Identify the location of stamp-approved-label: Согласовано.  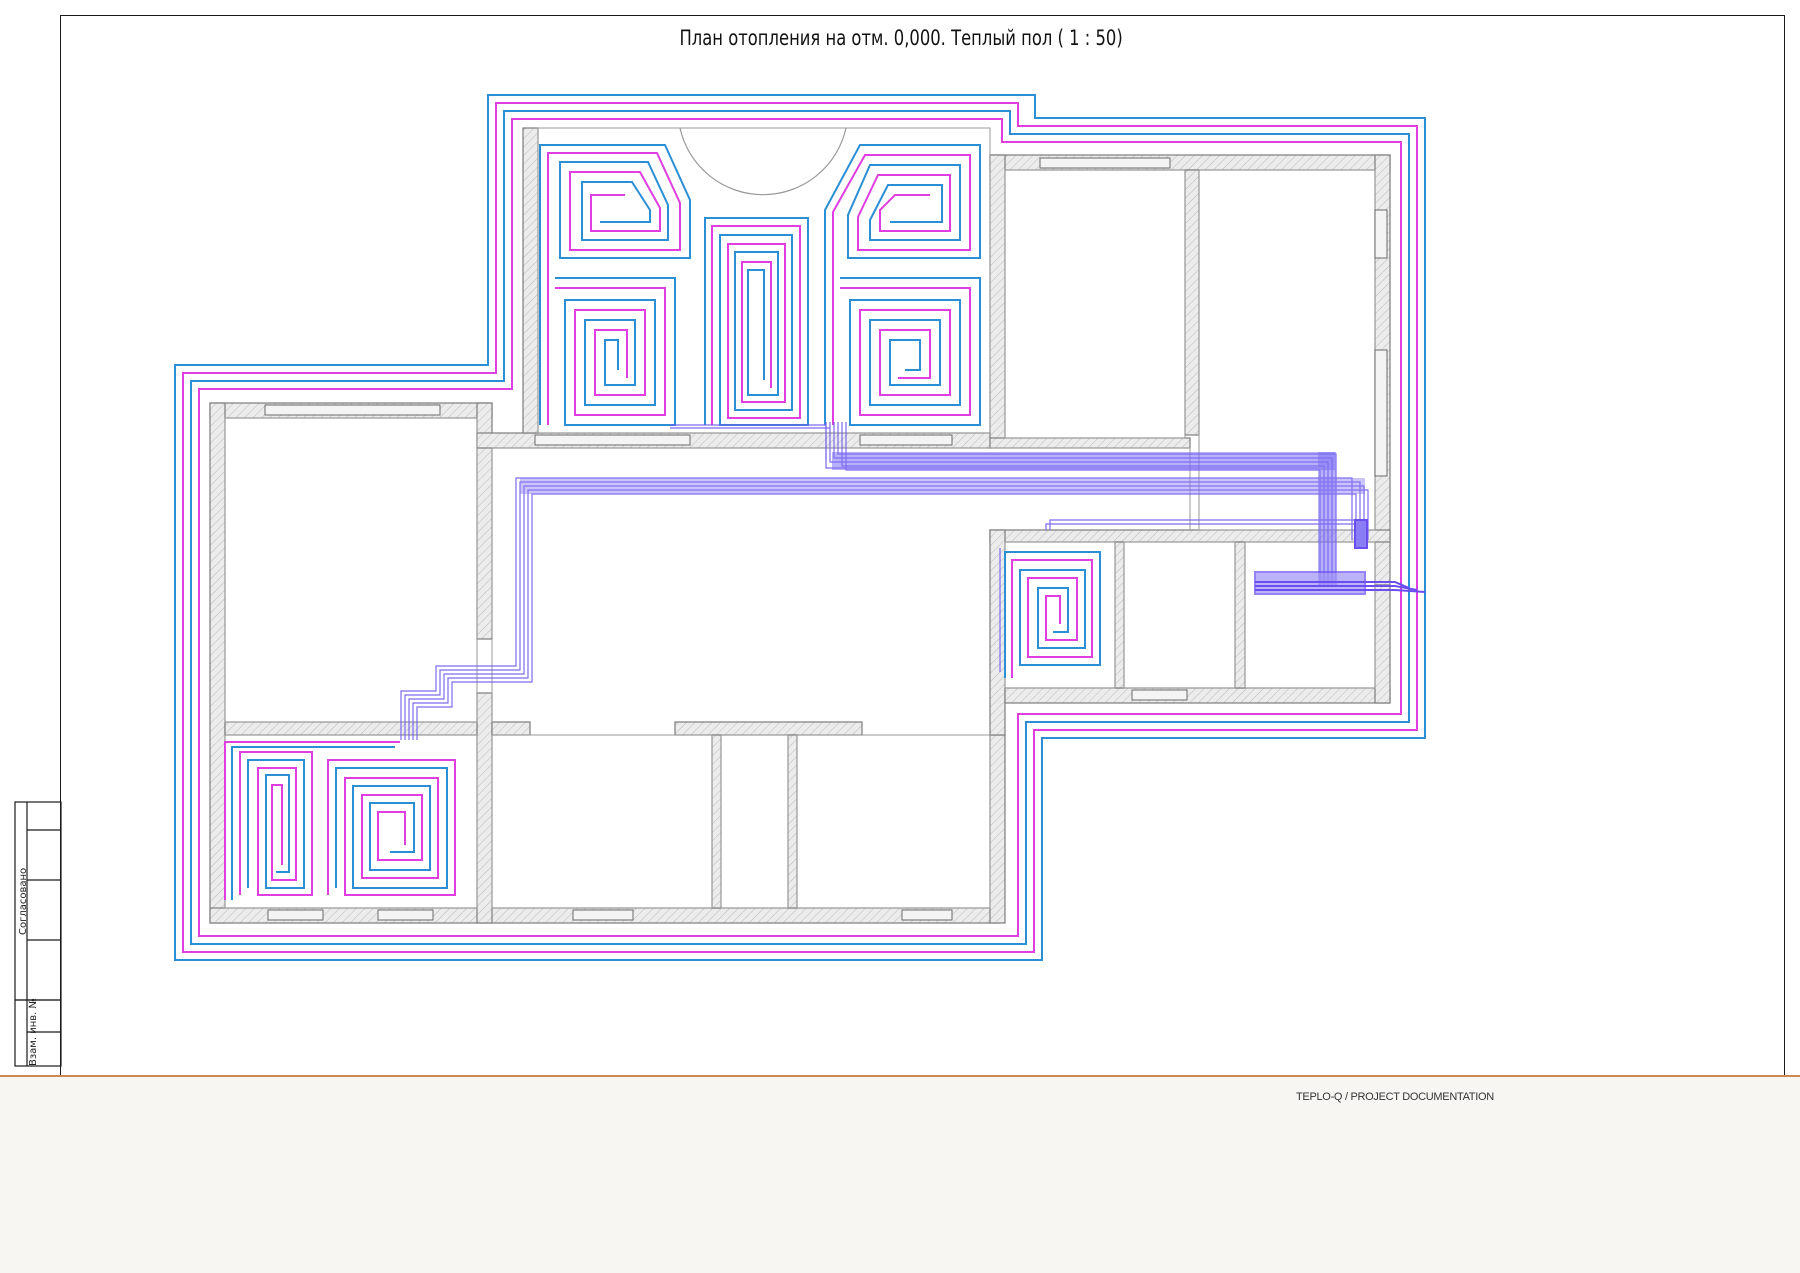
(23, 901).